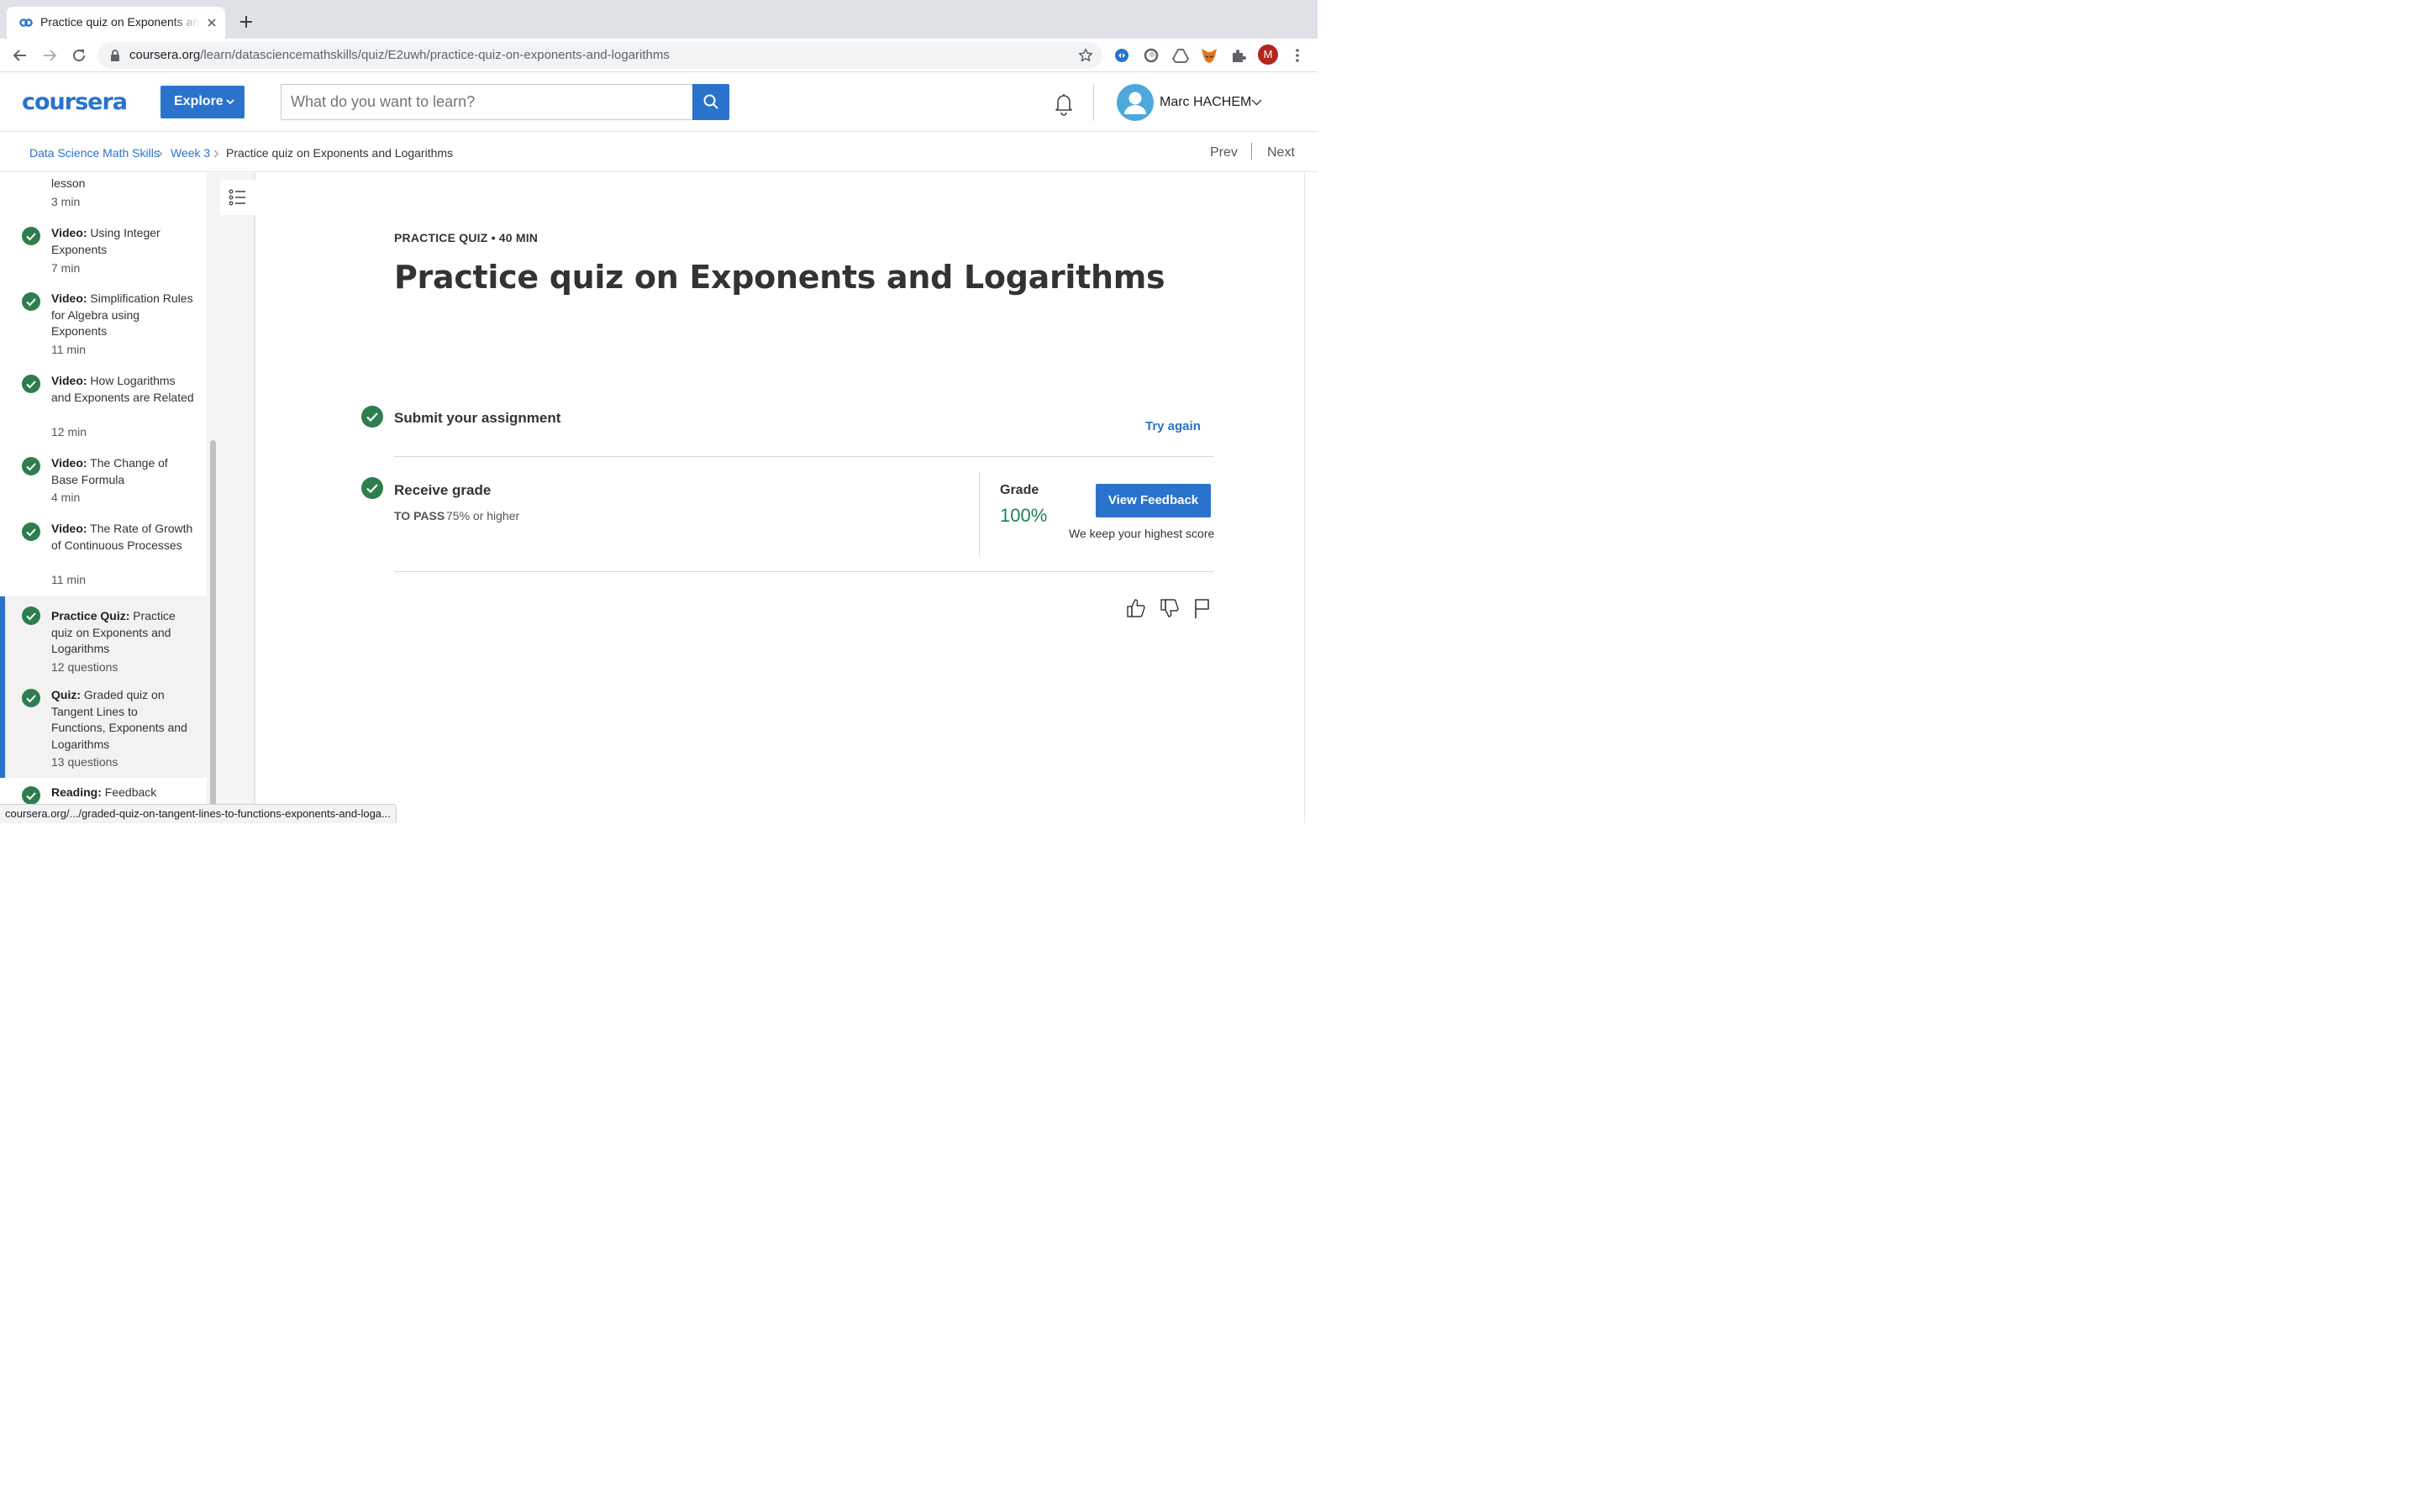  I want to click on outline-toggle-gutter, so click(238, 498).